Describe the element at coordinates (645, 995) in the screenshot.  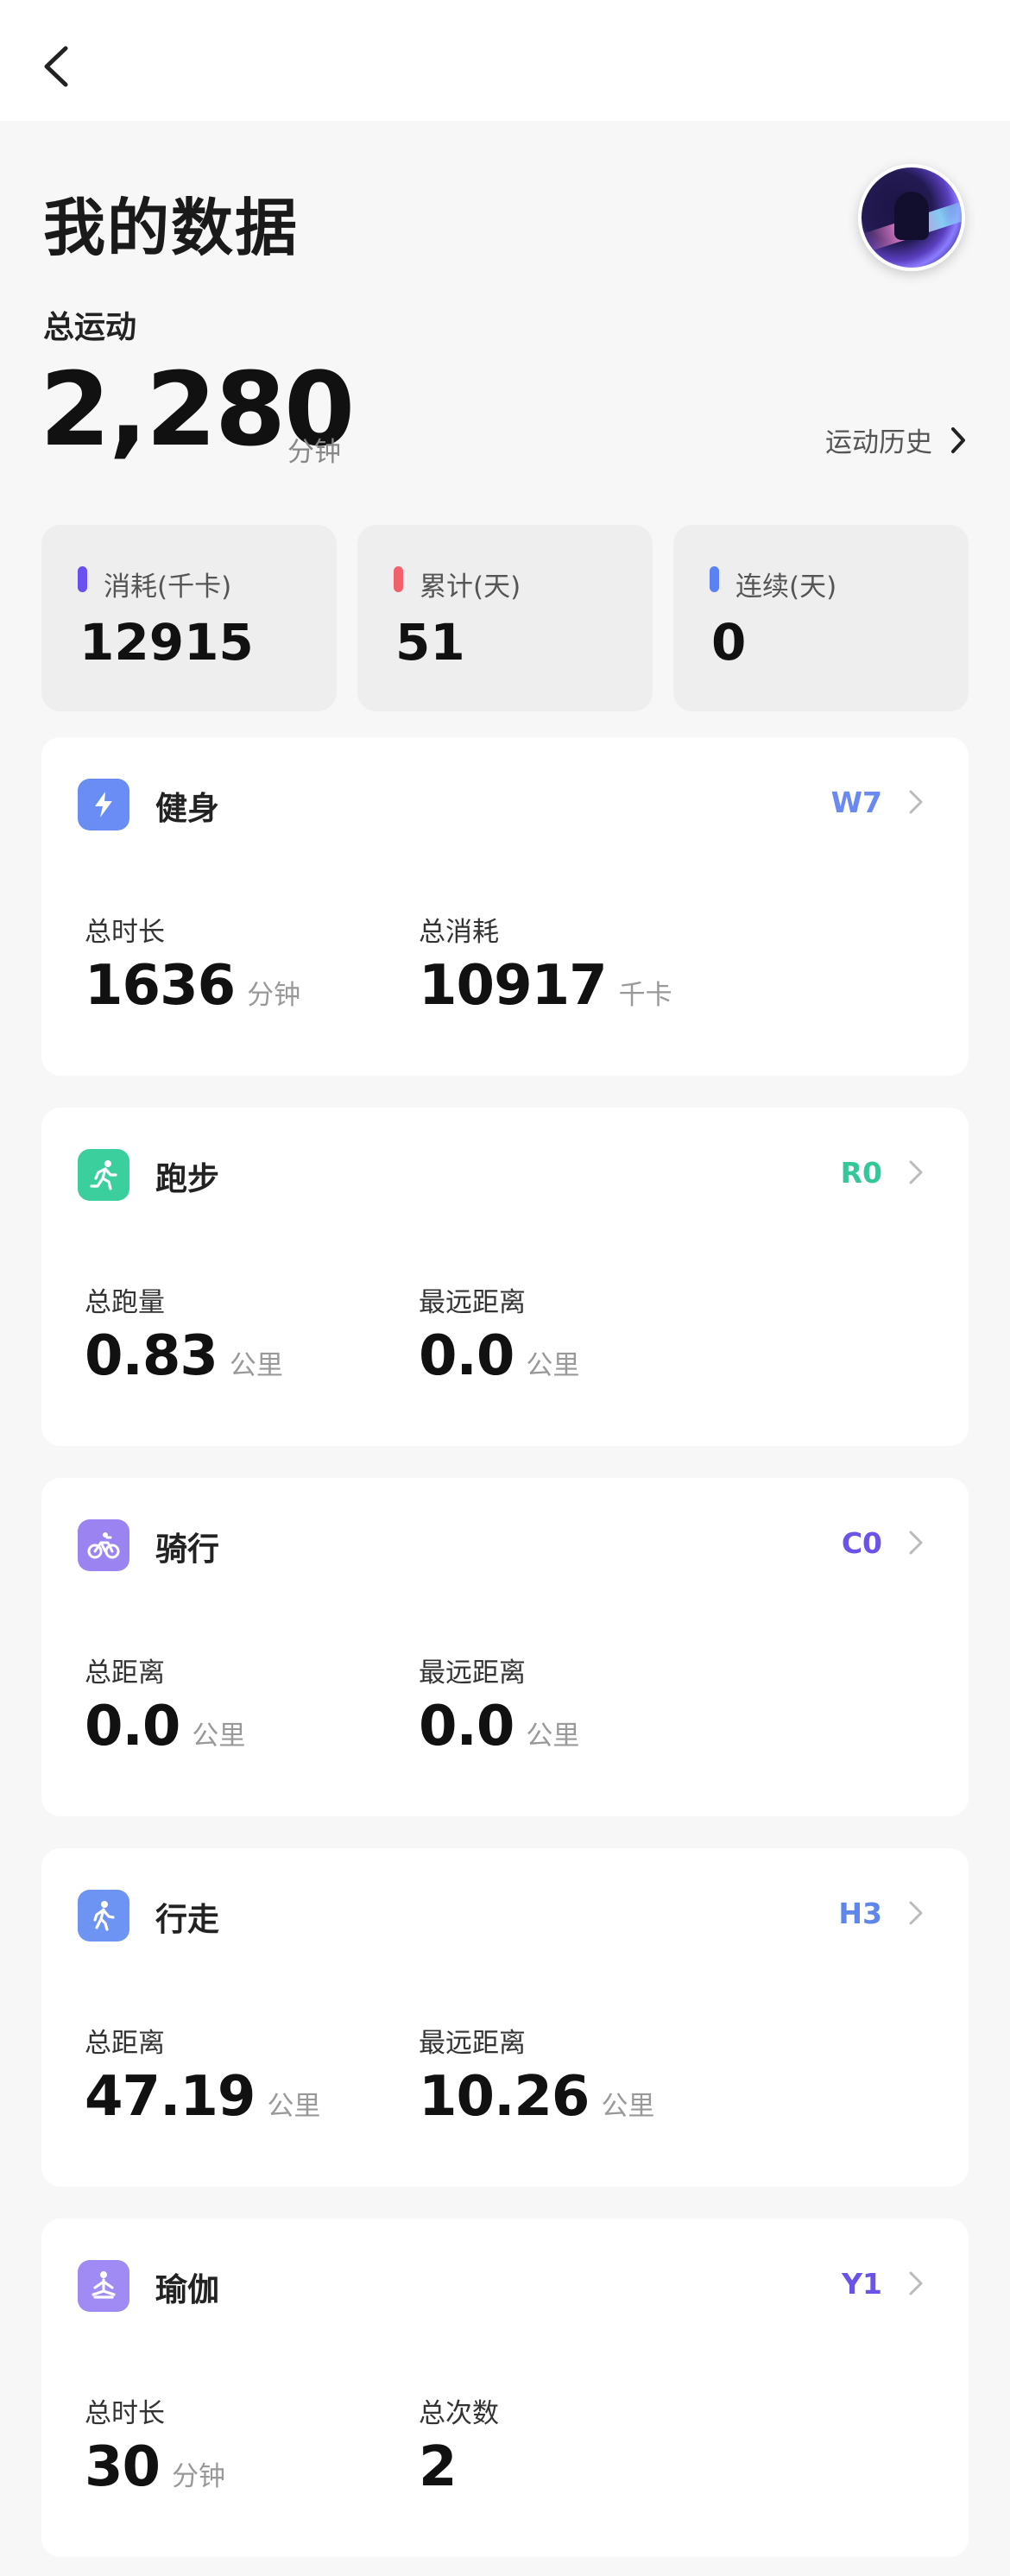
I see `metric-unit: 千卡` at that location.